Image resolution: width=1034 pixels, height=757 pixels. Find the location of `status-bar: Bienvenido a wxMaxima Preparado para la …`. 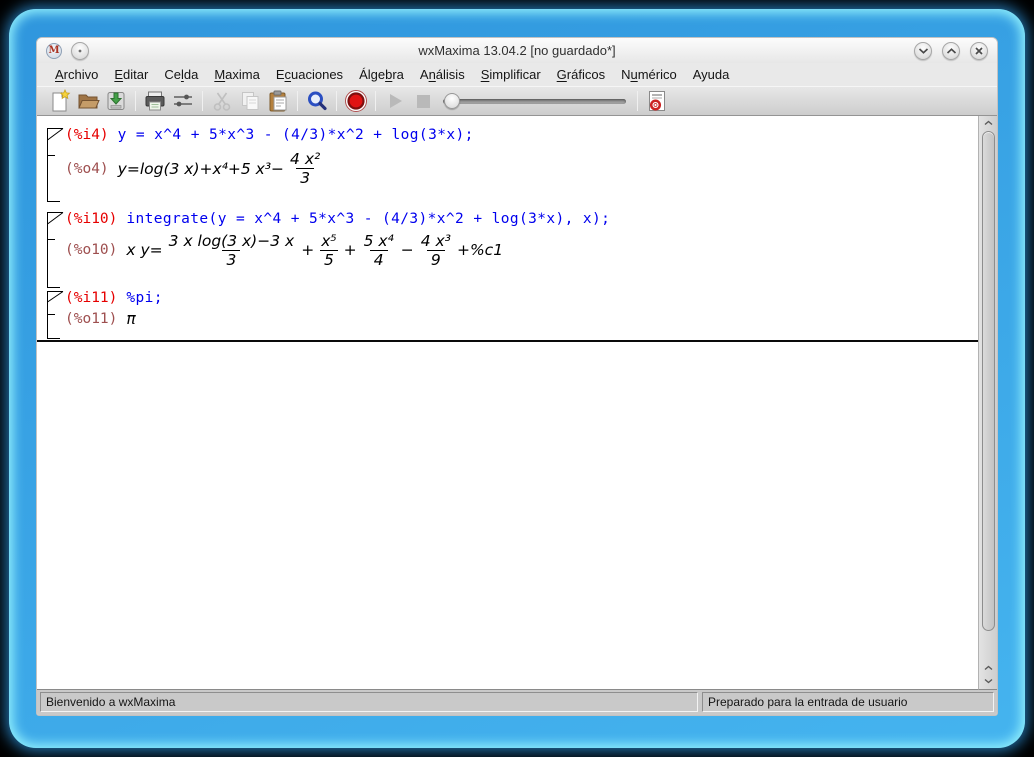

status-bar: Bienvenido a wxMaxima Preparado para la … is located at coordinates (517, 702).